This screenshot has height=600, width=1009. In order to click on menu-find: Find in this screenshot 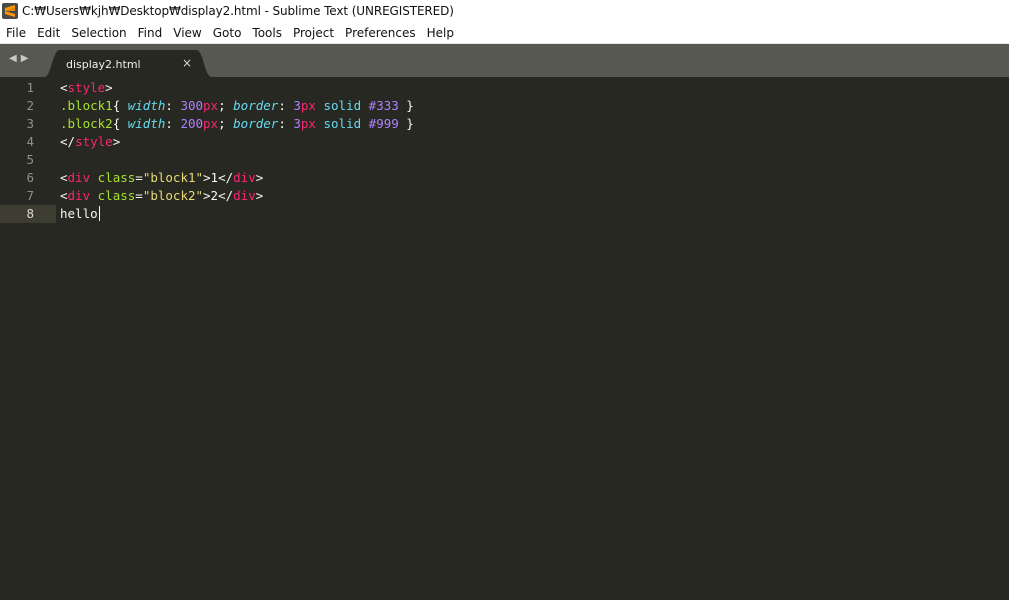, I will do `click(150, 33)`.